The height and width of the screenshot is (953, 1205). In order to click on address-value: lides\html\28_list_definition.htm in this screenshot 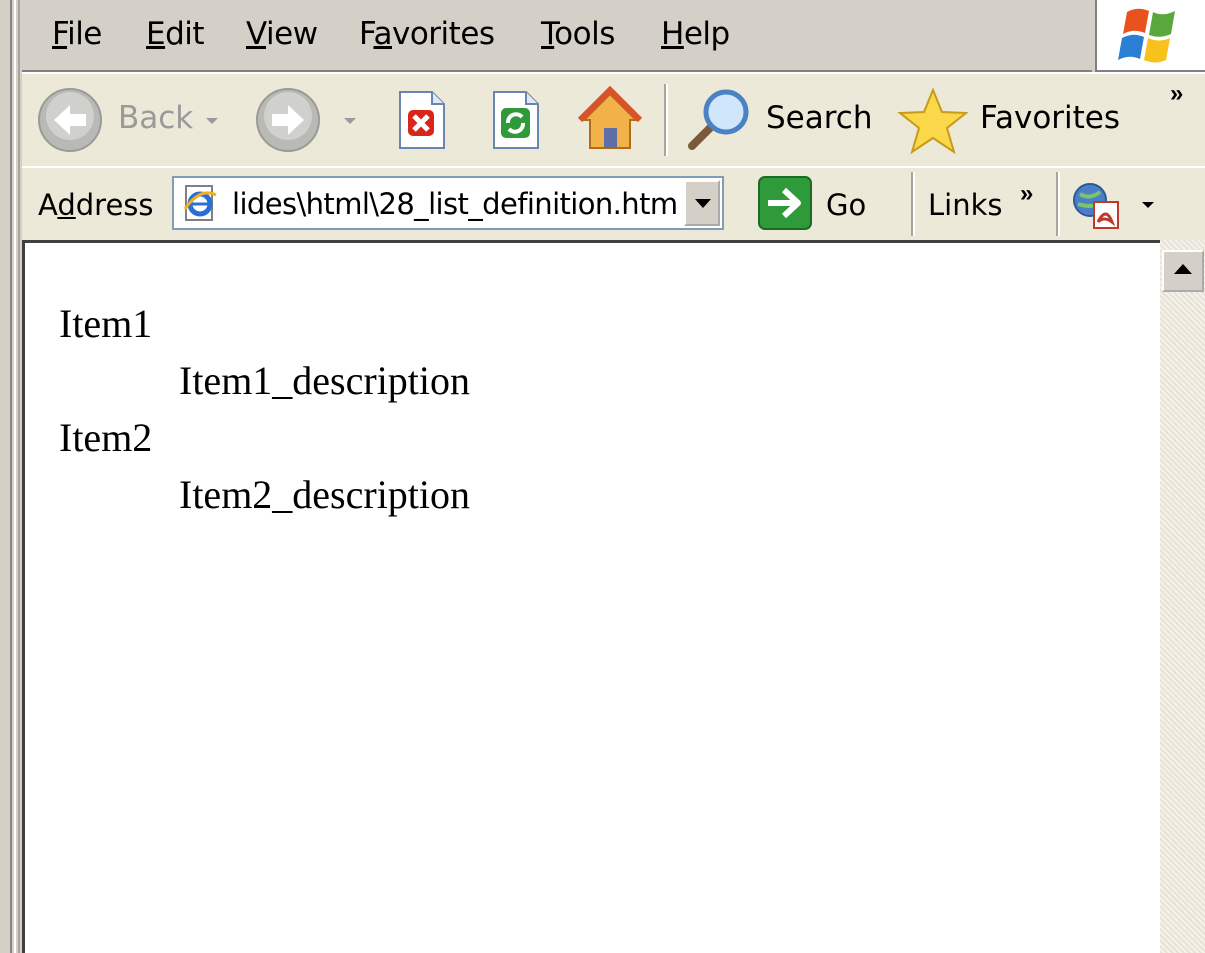, I will do `click(455, 204)`.